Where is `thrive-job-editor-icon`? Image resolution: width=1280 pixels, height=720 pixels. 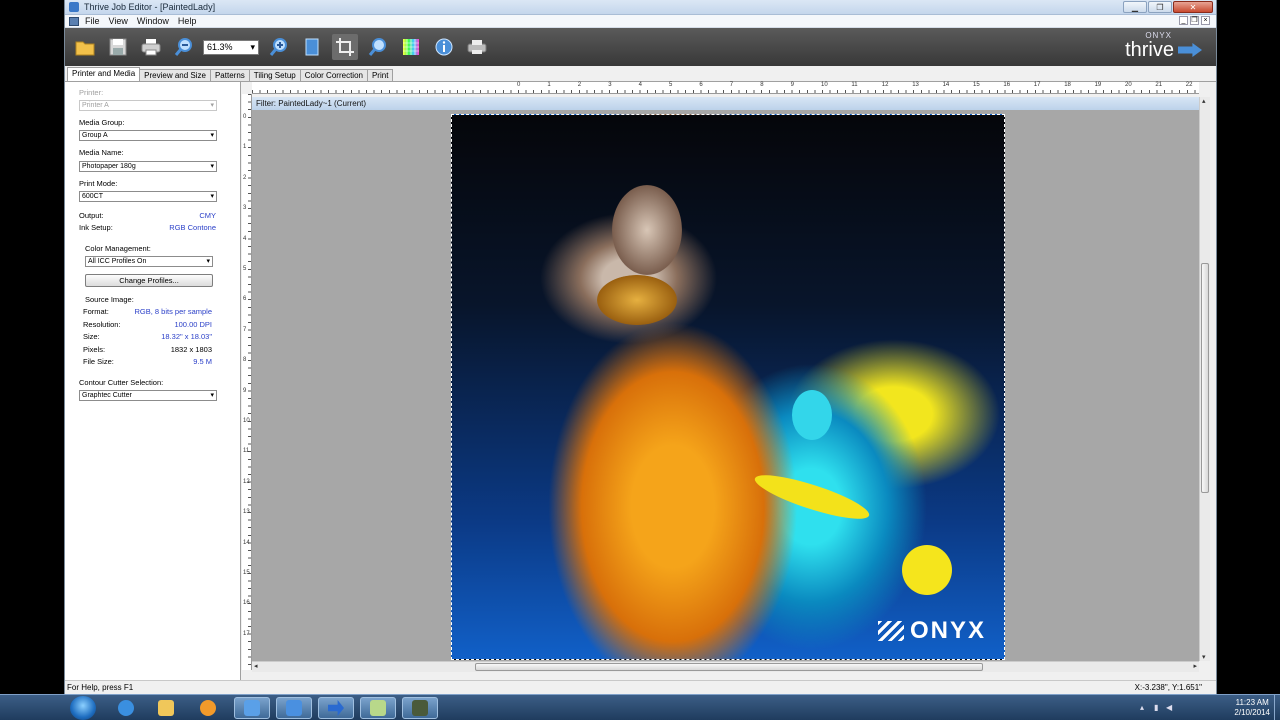
thrive-job-editor-icon is located at coordinates (252, 708).